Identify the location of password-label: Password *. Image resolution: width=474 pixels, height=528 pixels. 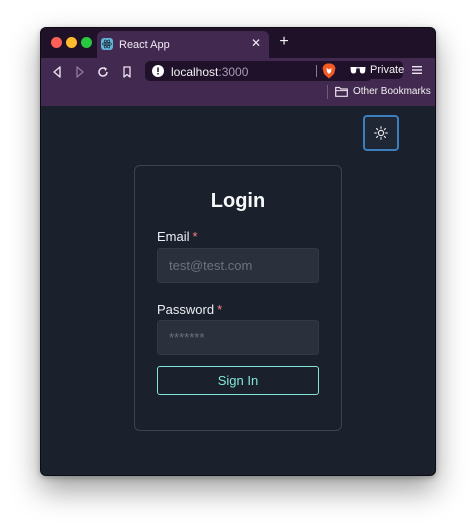
(189, 309).